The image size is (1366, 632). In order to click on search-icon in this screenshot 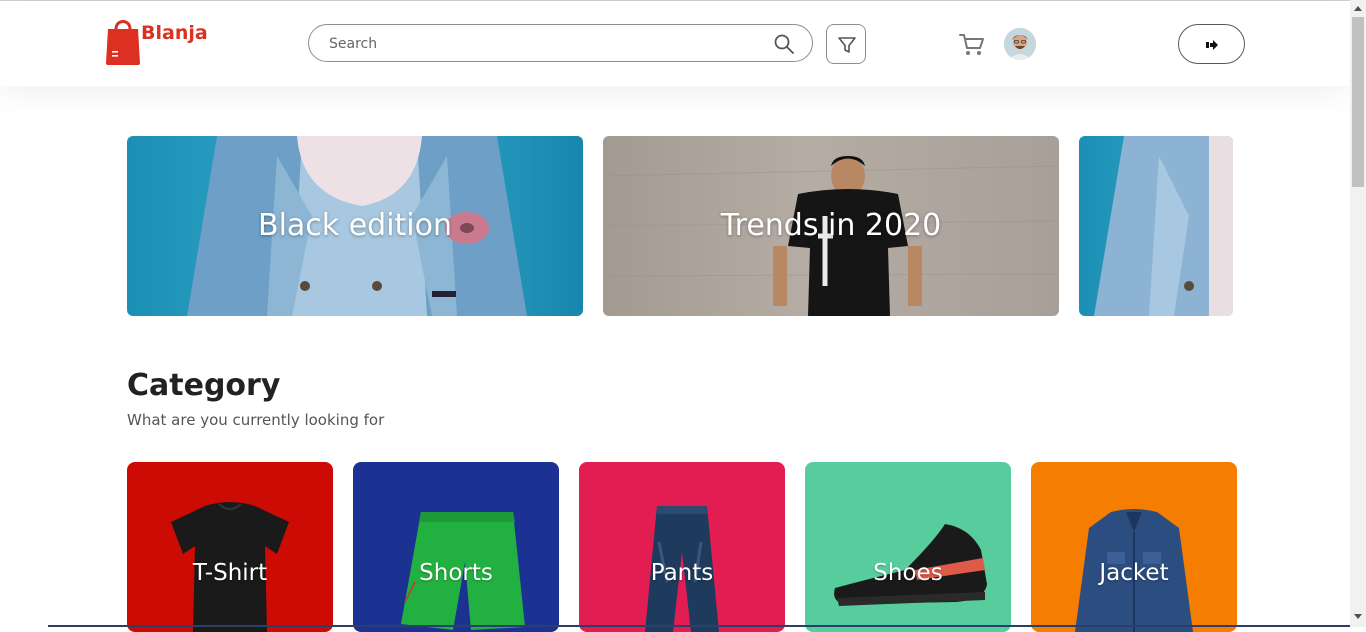, I will do `click(784, 44)`.